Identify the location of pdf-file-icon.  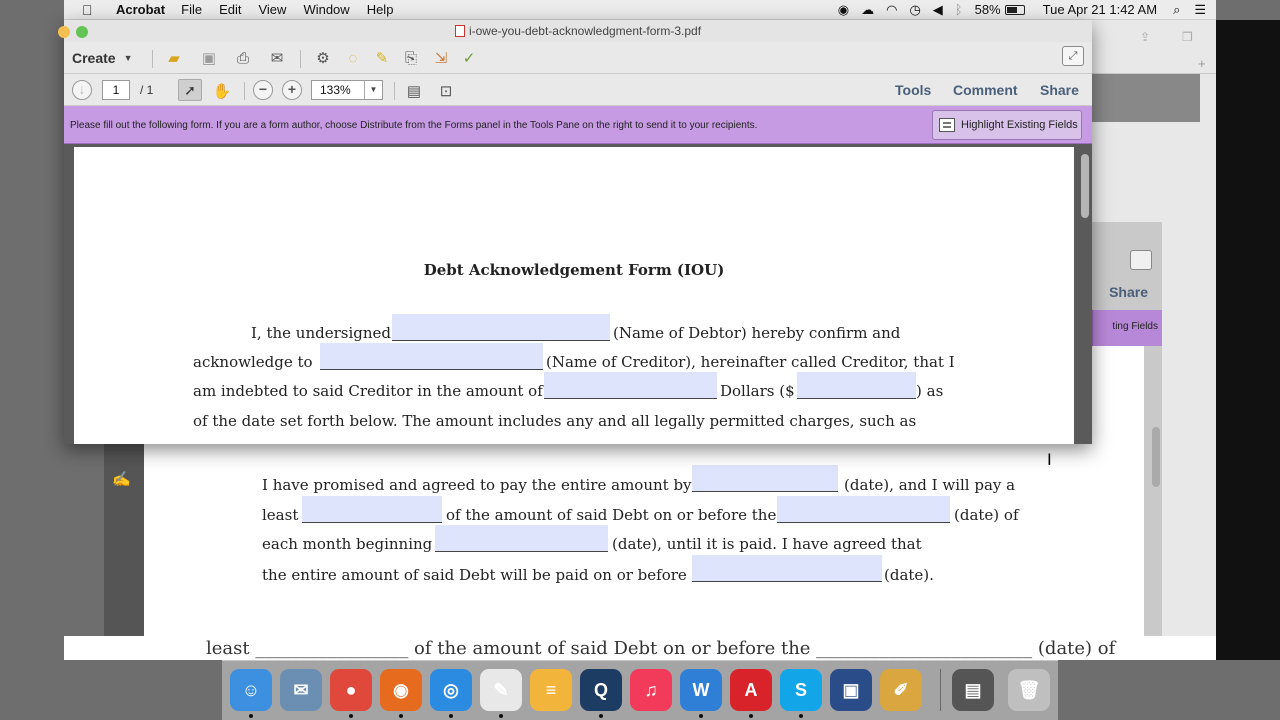
(459, 31).